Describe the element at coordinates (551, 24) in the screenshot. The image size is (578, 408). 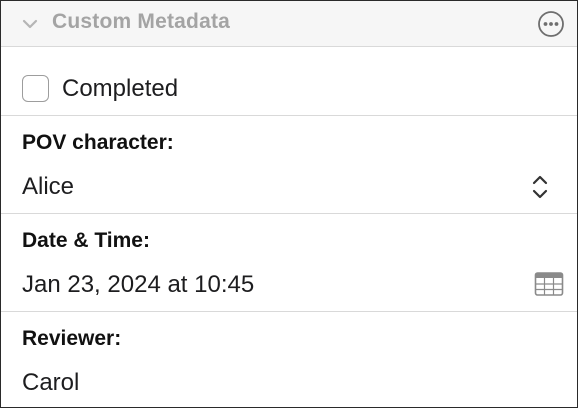
I see `more-options-icon` at that location.